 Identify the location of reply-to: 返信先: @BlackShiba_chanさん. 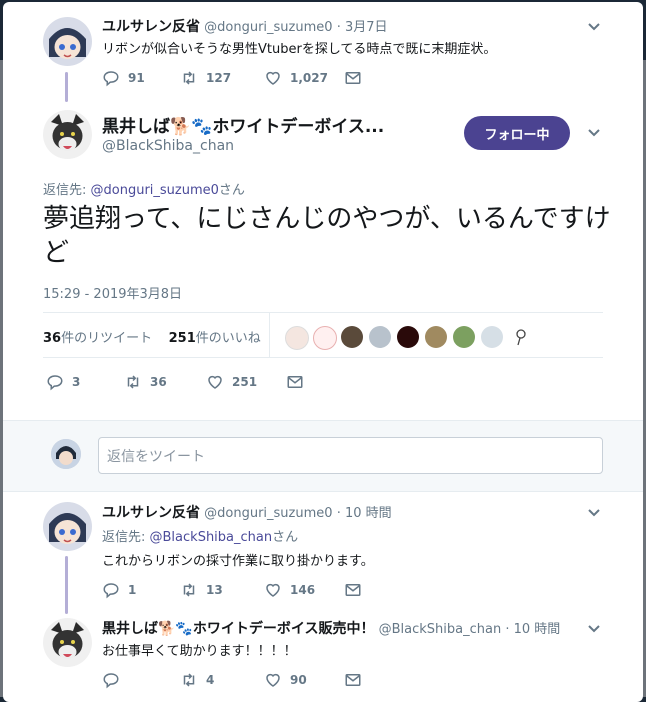
(200, 535).